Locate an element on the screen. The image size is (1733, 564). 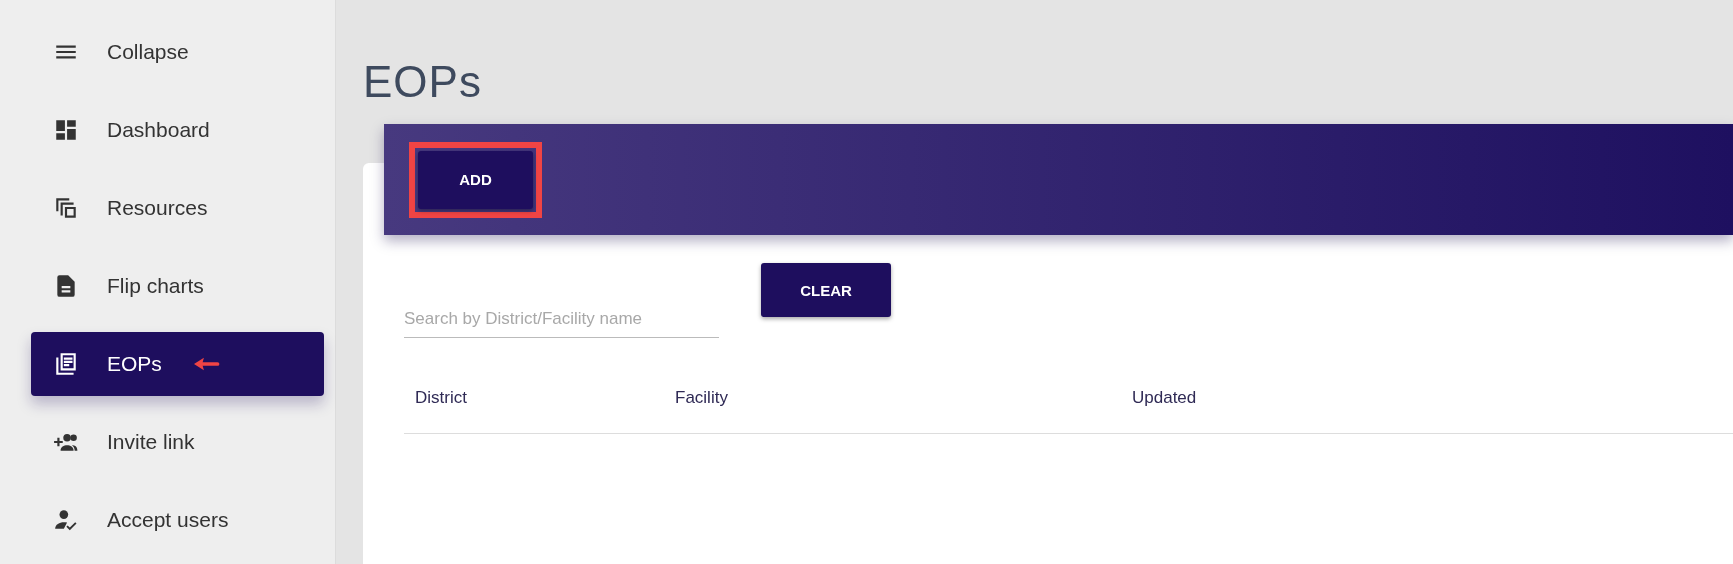
sidebar-item: Dashboard is located at coordinates (177, 130).